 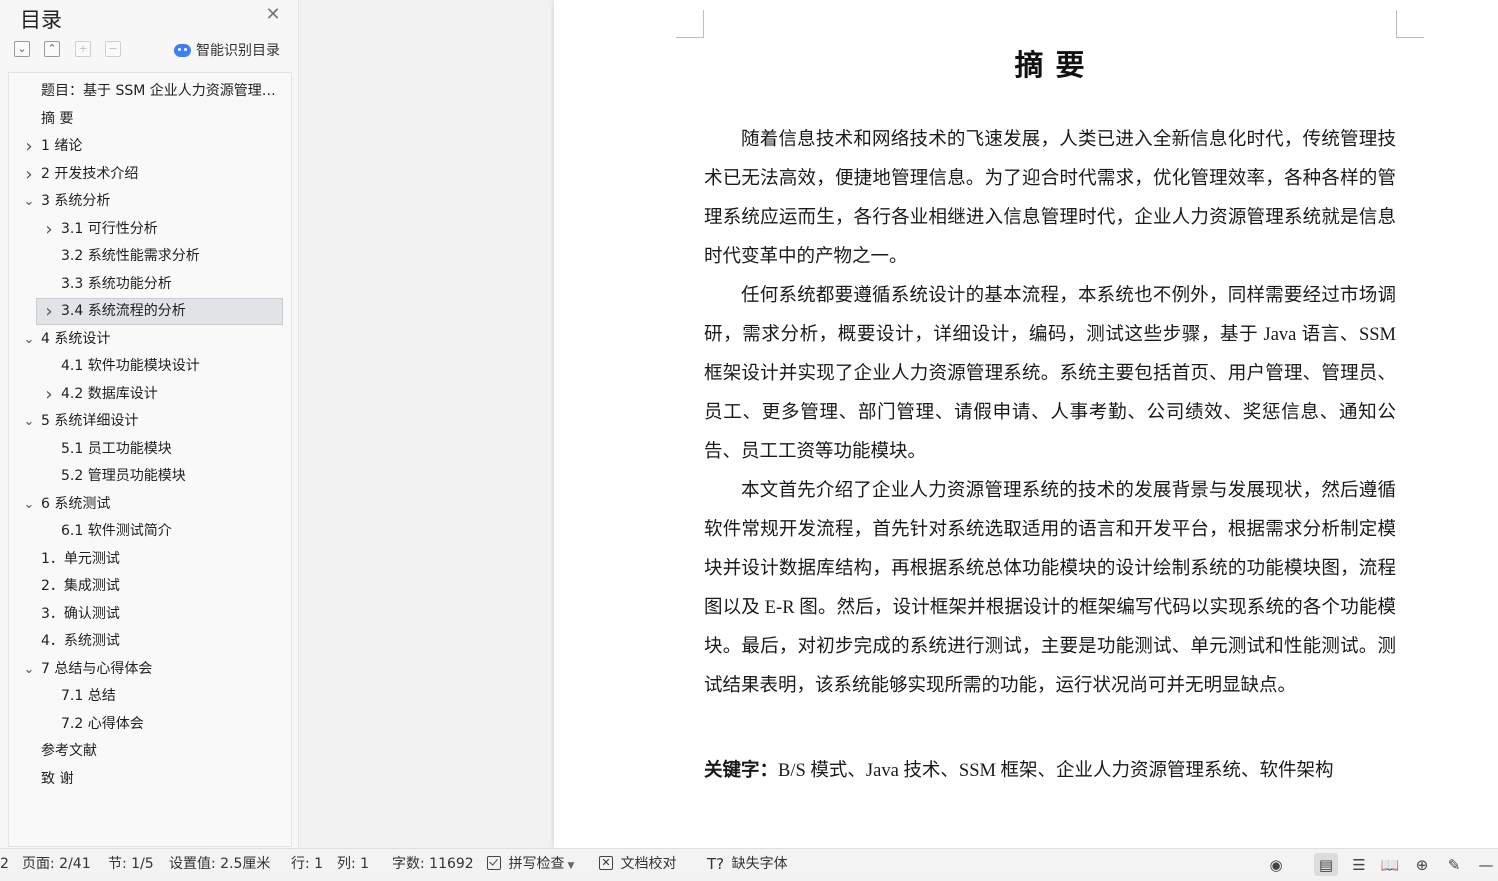 What do you see at coordinates (80, 613) in the screenshot?
I see `toc-item-label: 3．确认测试` at bounding box center [80, 613].